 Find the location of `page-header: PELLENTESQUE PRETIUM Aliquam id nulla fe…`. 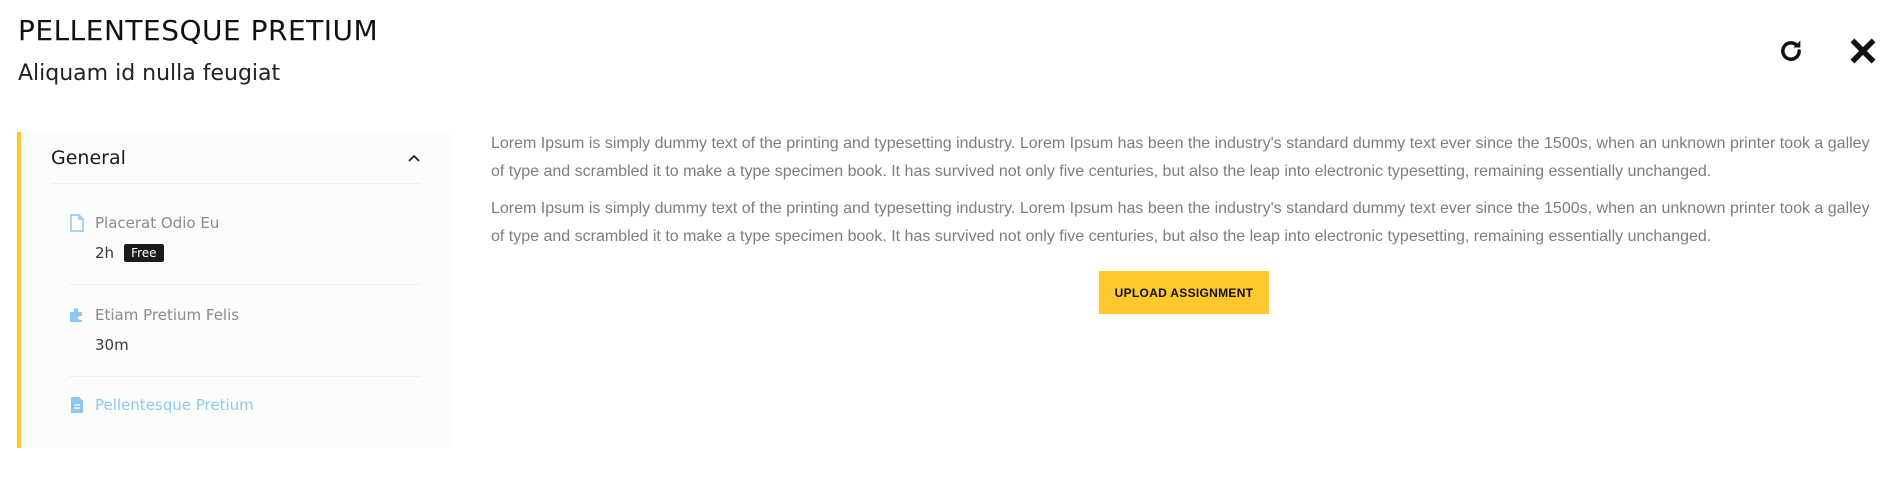

page-header: PELLENTESQUE PRETIUM Aliquam id nulla fe… is located at coordinates (198, 50).